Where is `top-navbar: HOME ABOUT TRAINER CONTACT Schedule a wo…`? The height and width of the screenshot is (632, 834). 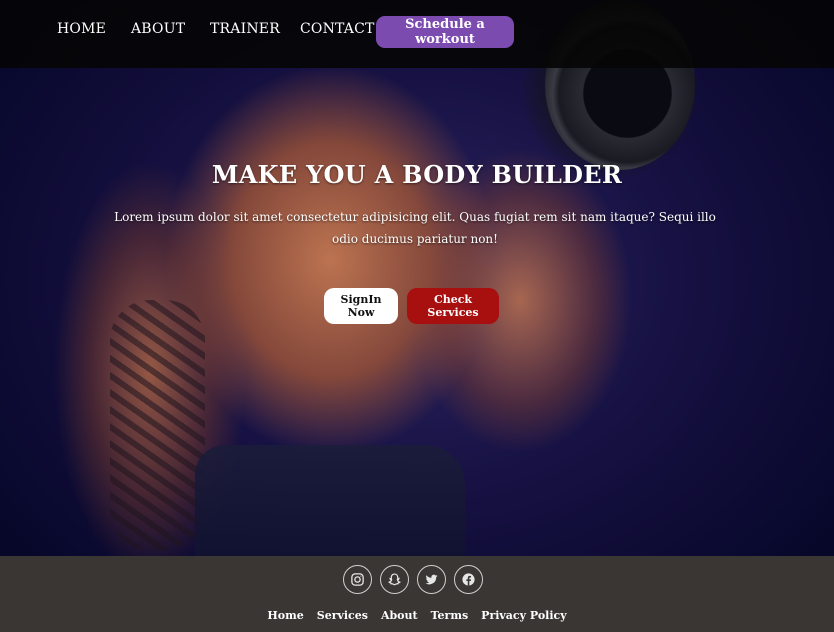 top-navbar: HOME ABOUT TRAINER CONTACT Schedule a wo… is located at coordinates (417, 34).